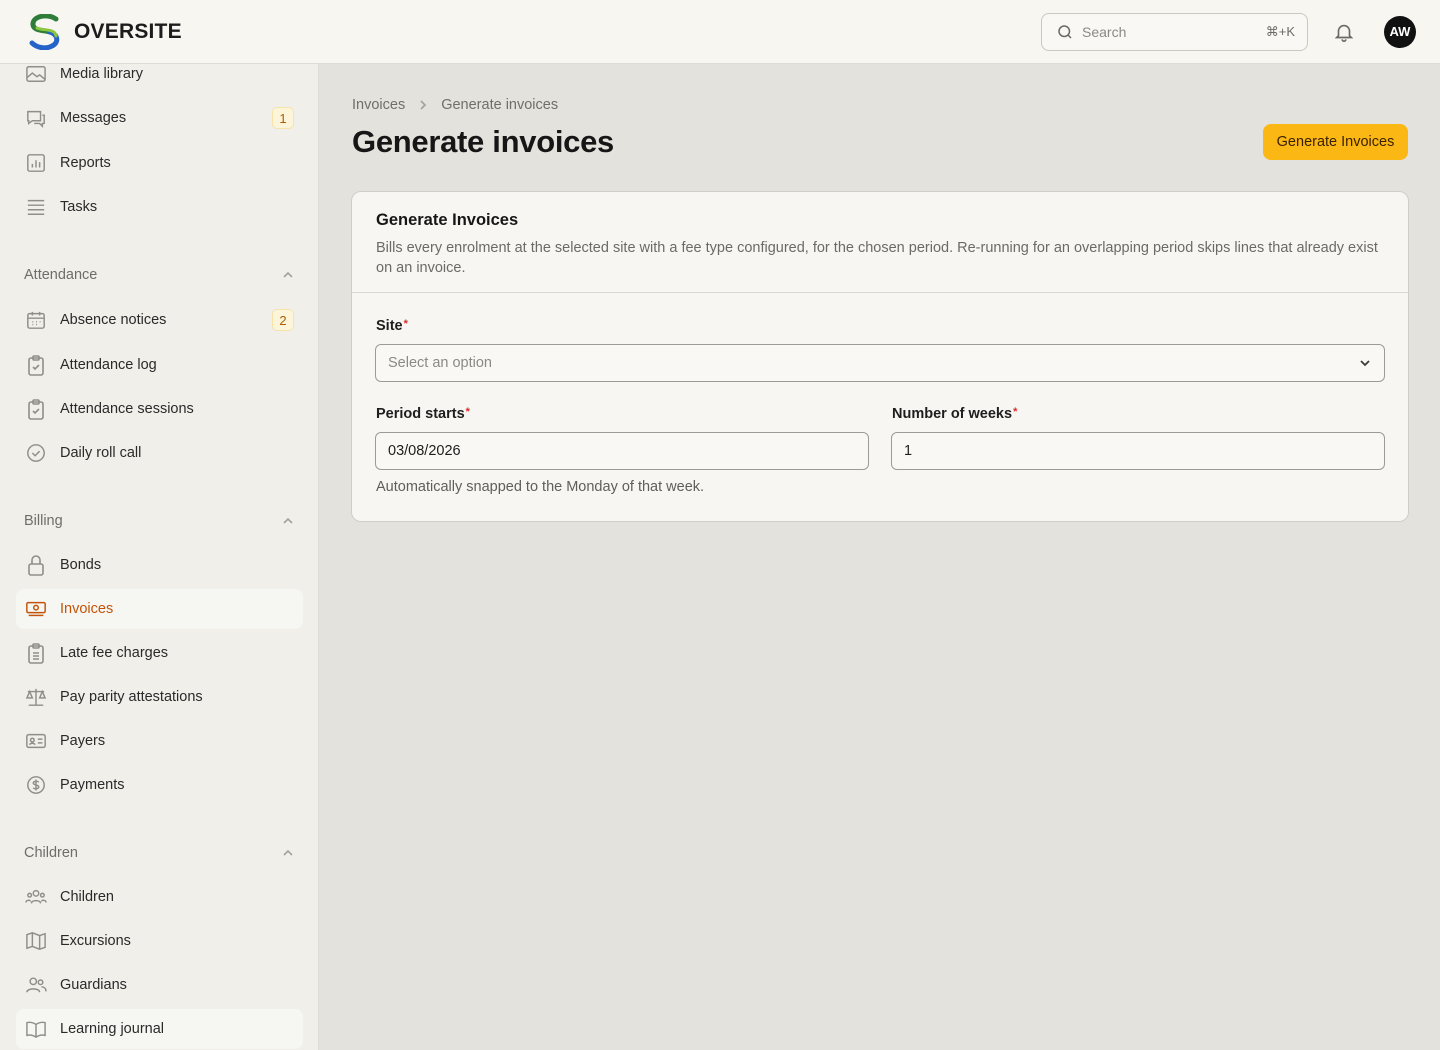 The image size is (1440, 1050). Describe the element at coordinates (36, 985) in the screenshot. I see `users-icon` at that location.